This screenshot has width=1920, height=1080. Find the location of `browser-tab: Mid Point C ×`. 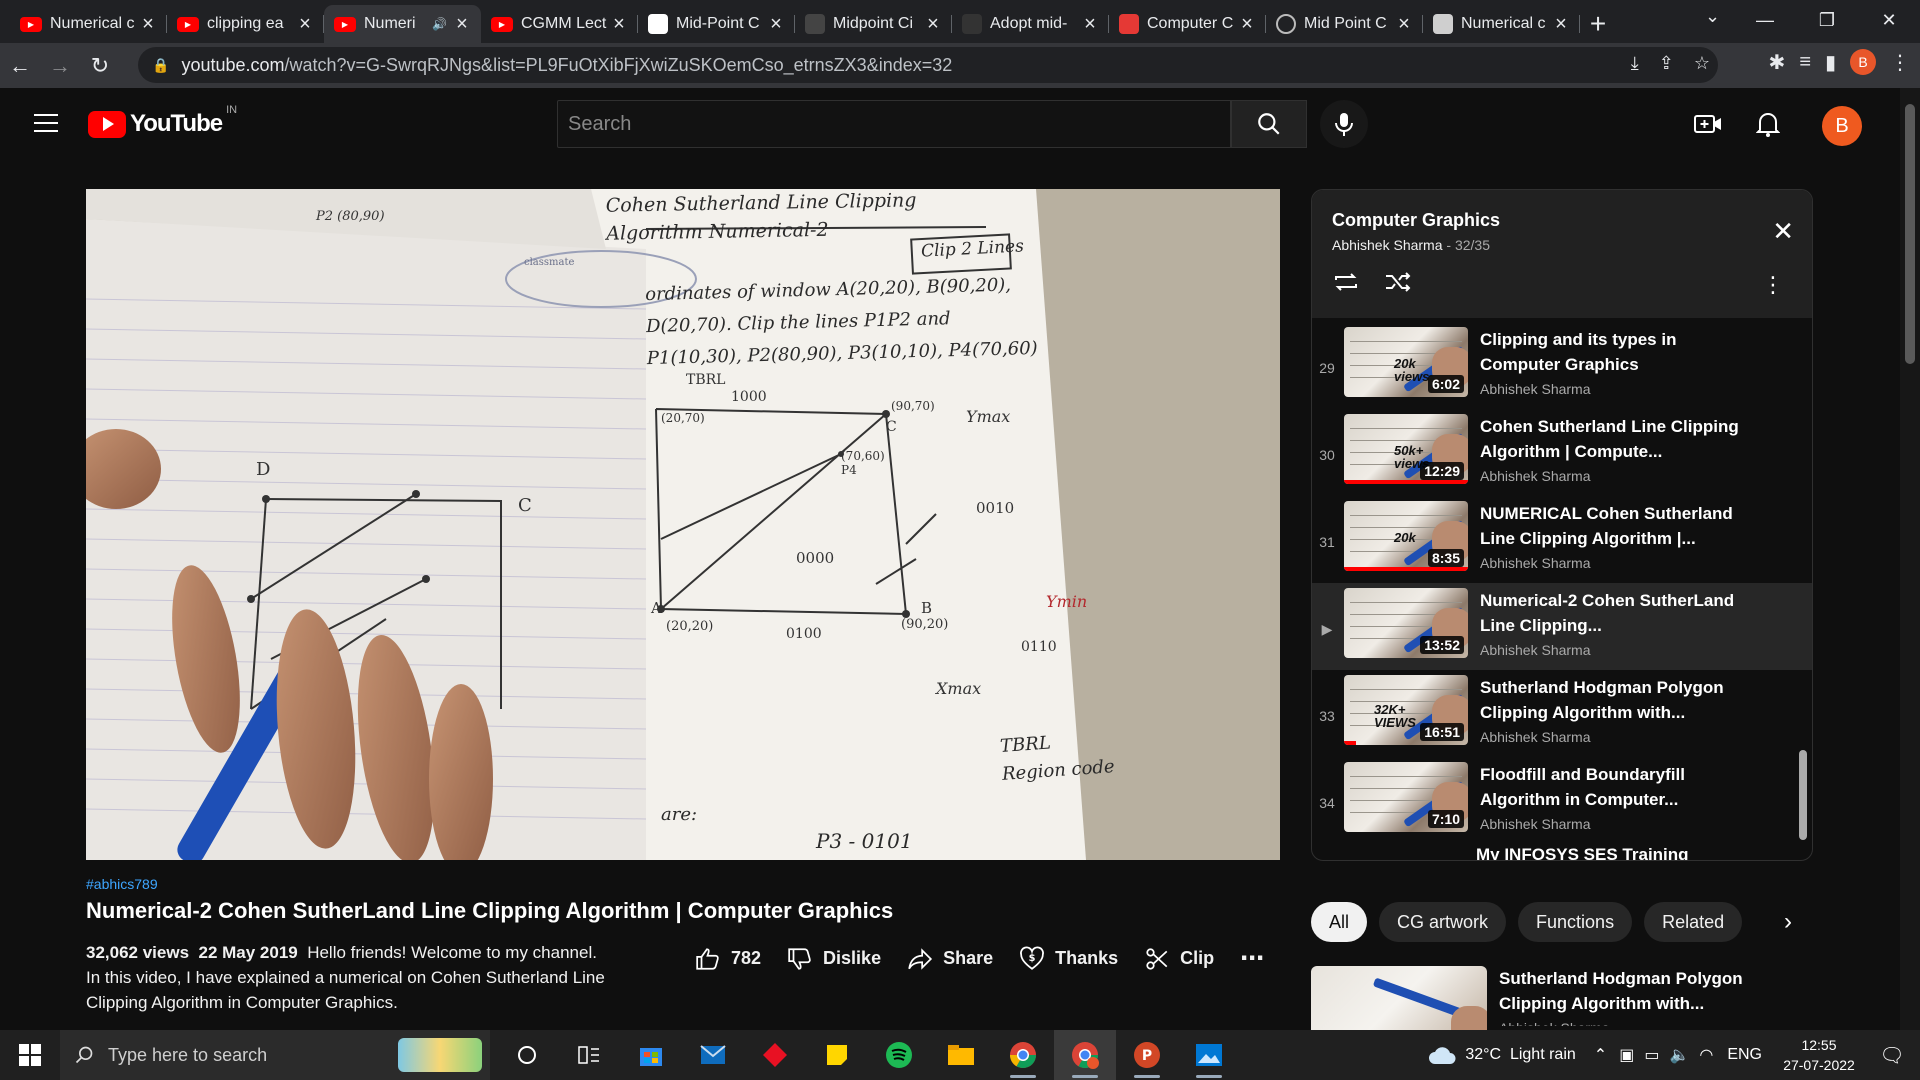

browser-tab: Mid Point C × is located at coordinates (1344, 24).